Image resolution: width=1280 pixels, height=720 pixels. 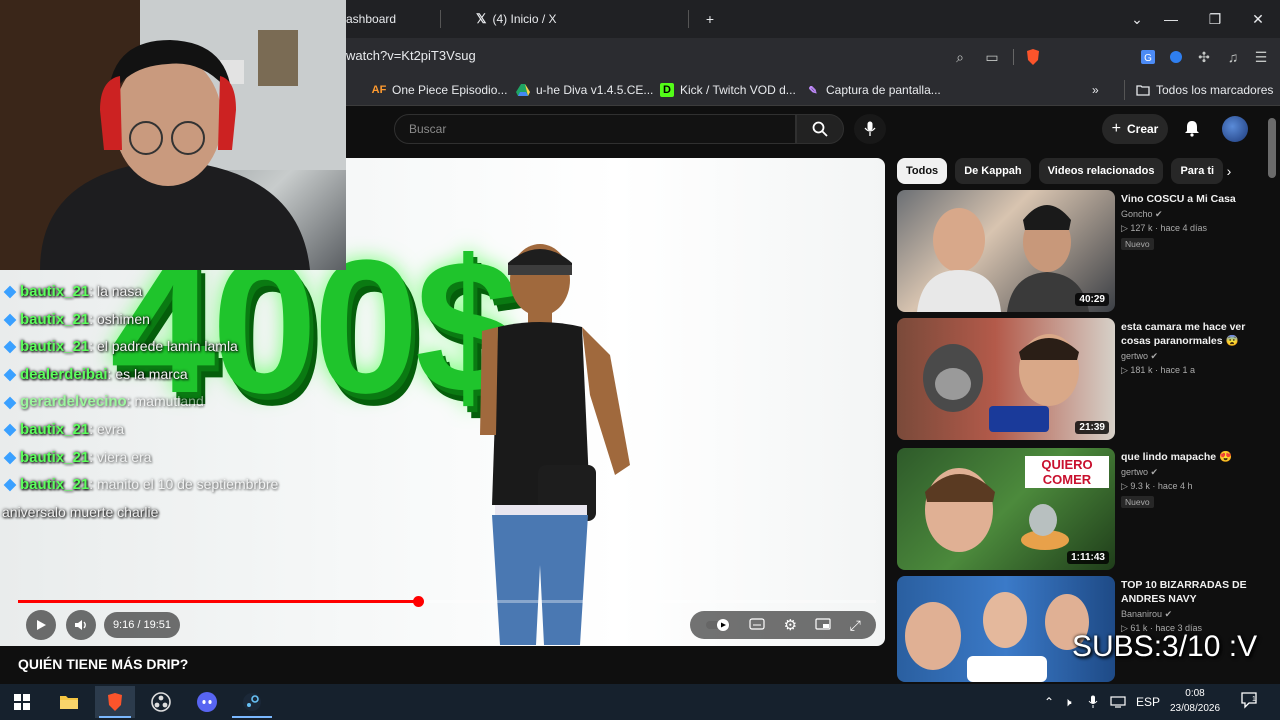 What do you see at coordinates (855, 625) in the screenshot?
I see `fullscreen-icon: ⤢` at bounding box center [855, 625].